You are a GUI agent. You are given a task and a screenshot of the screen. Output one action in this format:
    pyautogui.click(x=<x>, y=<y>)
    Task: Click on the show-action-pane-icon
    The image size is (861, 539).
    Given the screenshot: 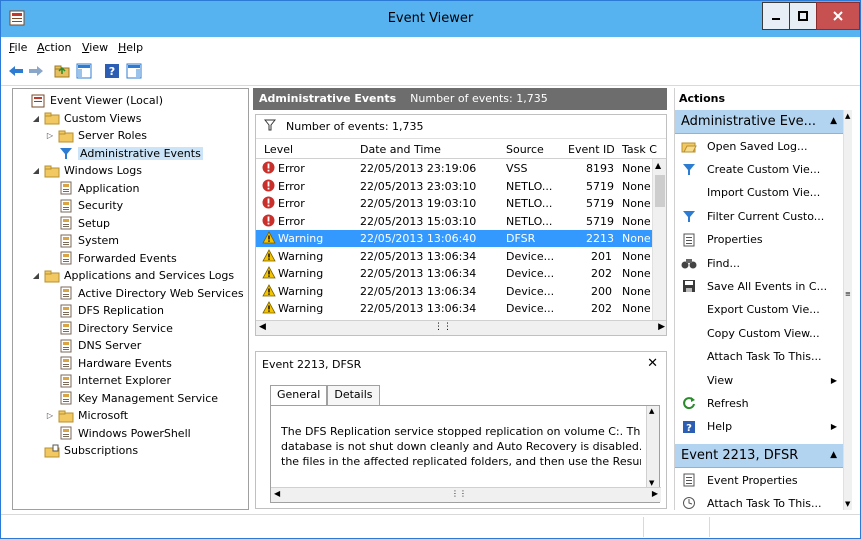 What is the action you would take?
    pyautogui.click(x=134, y=71)
    